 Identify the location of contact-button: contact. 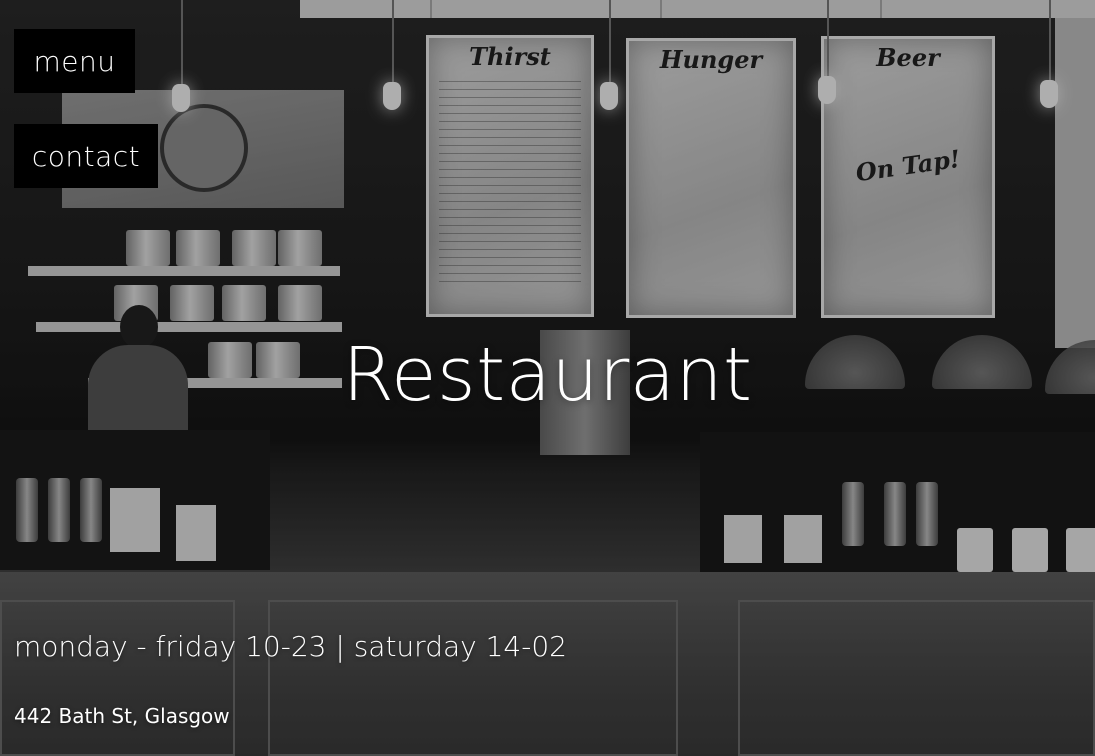
(86, 156).